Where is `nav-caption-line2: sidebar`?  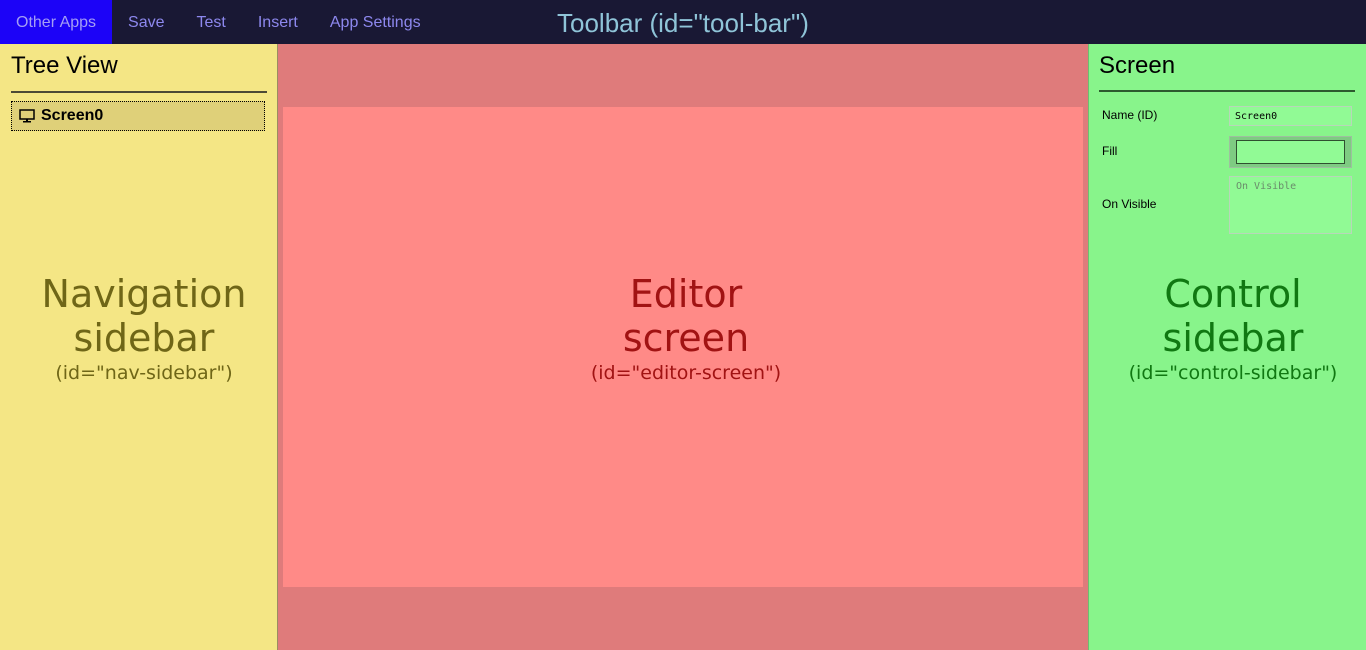
nav-caption-line2: sidebar is located at coordinates (144, 338).